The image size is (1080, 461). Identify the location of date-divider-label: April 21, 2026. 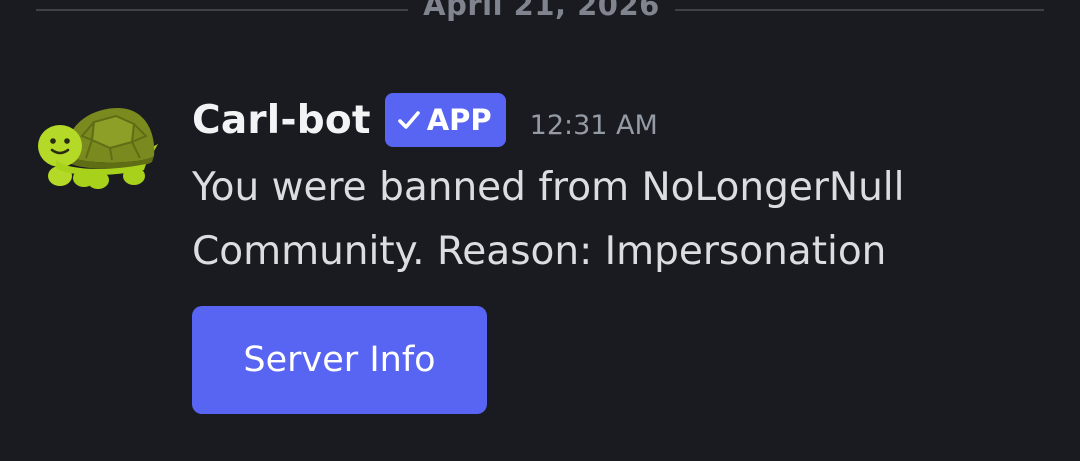
(541, 11).